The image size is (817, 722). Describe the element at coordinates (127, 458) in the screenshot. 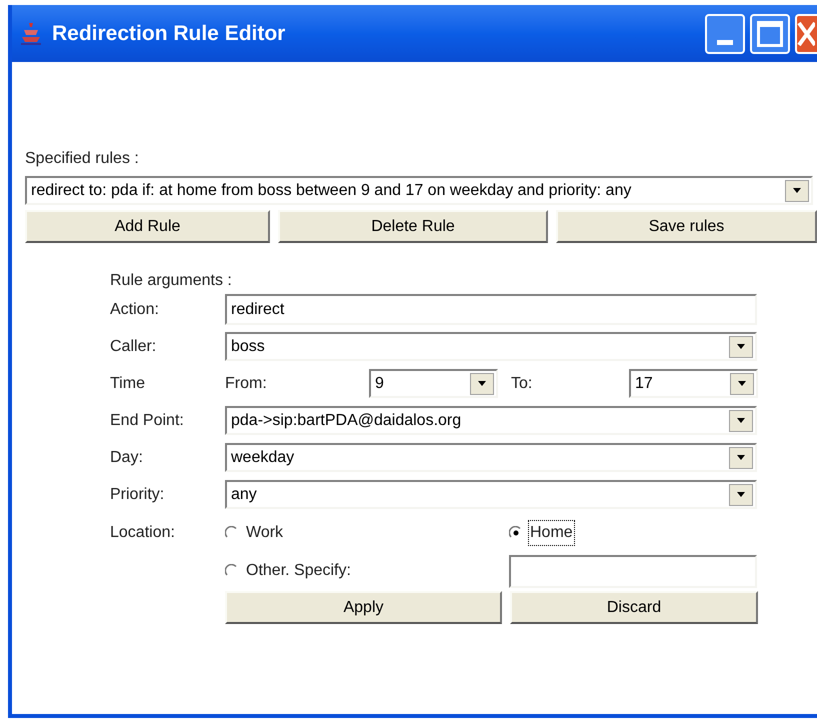

I see `field-label: Day:` at that location.